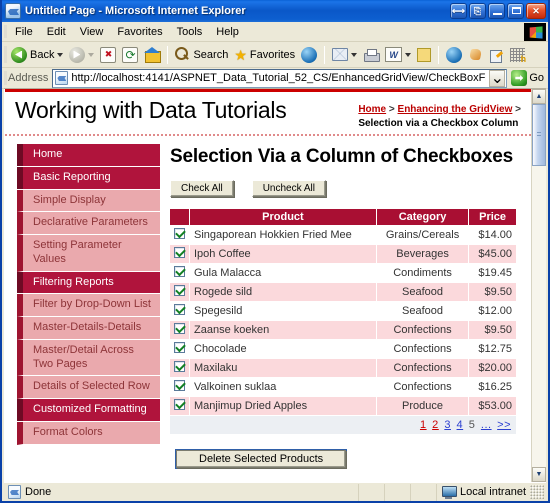  I want to click on star-icon: ★, so click(240, 54).